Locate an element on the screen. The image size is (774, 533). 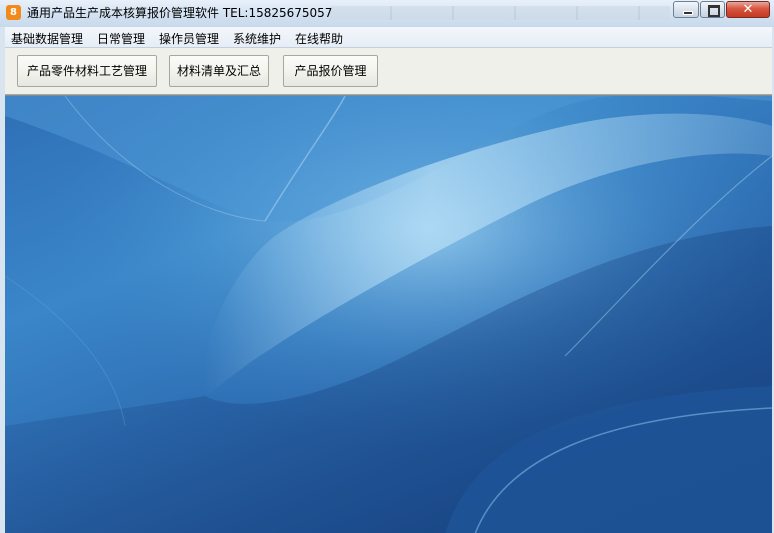
taskbar-reflection is located at coordinates (500, 13).